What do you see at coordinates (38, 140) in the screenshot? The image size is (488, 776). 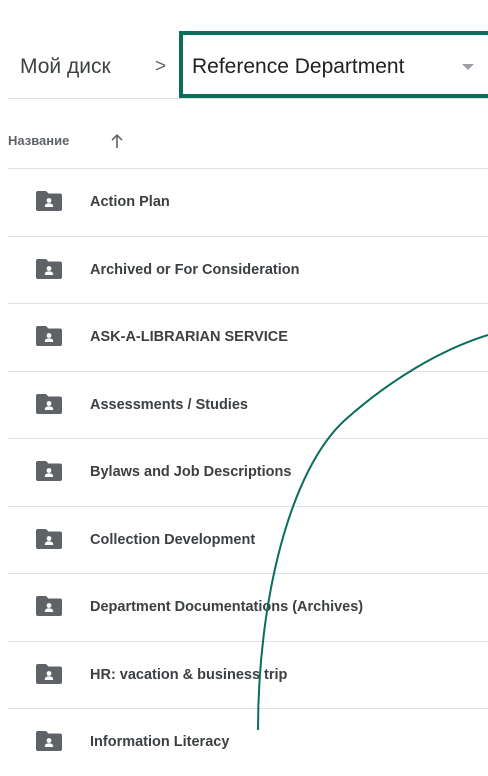 I see `column-header-name: Название` at bounding box center [38, 140].